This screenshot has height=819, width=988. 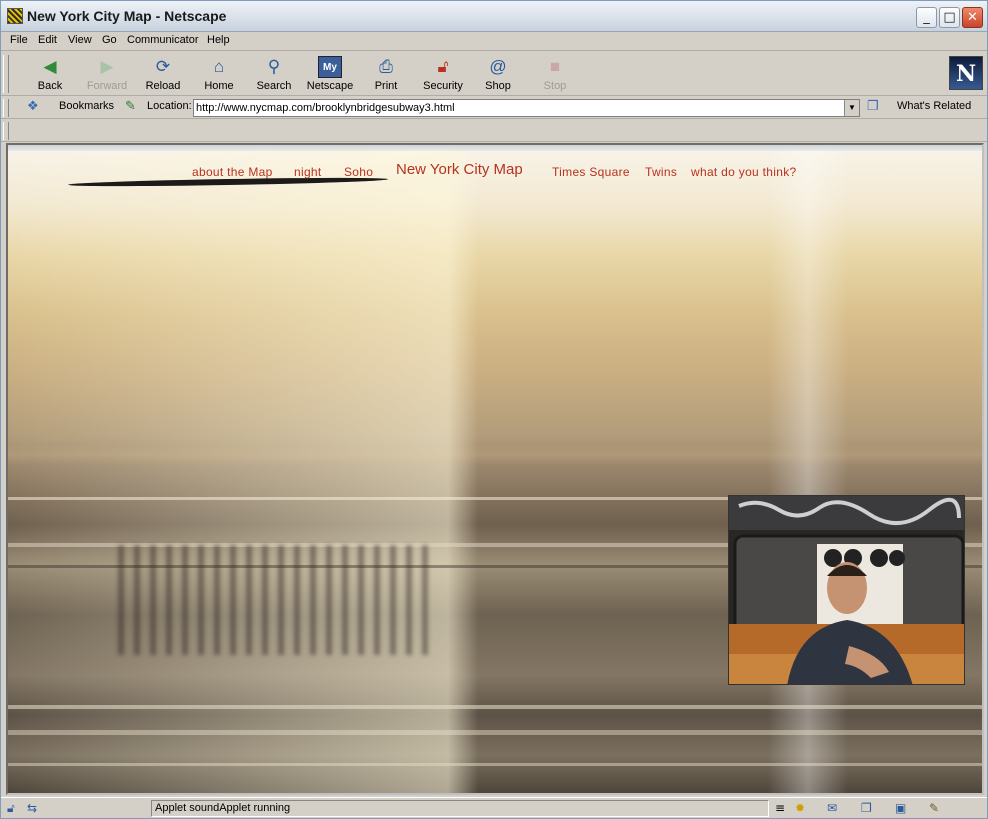 What do you see at coordinates (498, 86) in the screenshot?
I see `shop-label: Shop` at bounding box center [498, 86].